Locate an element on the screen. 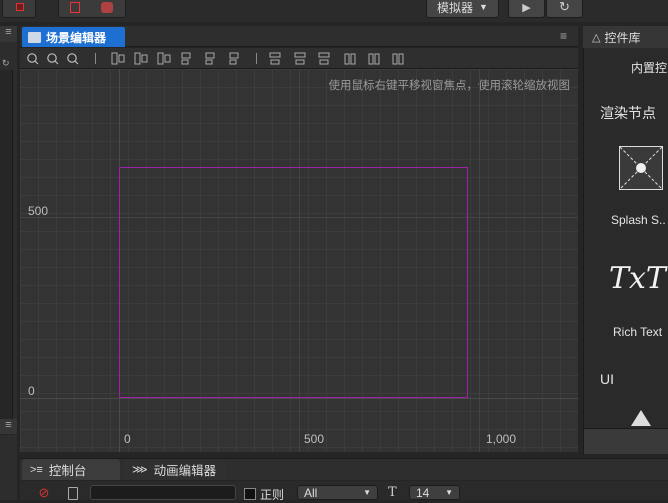 The height and width of the screenshot is (503, 668). asset-panel-header: △ 控件库 is located at coordinates (625, 37).